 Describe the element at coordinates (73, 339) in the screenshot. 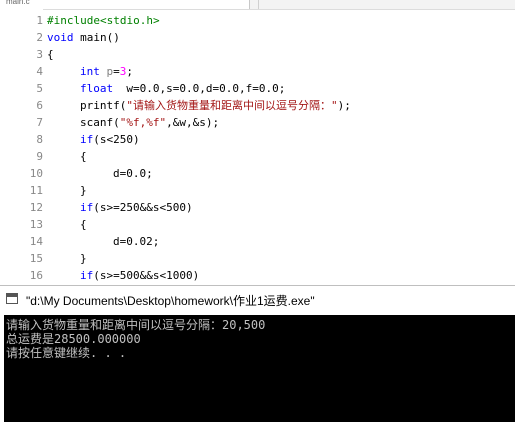

I see `console-output-line: 总运费是28500.000000` at that location.